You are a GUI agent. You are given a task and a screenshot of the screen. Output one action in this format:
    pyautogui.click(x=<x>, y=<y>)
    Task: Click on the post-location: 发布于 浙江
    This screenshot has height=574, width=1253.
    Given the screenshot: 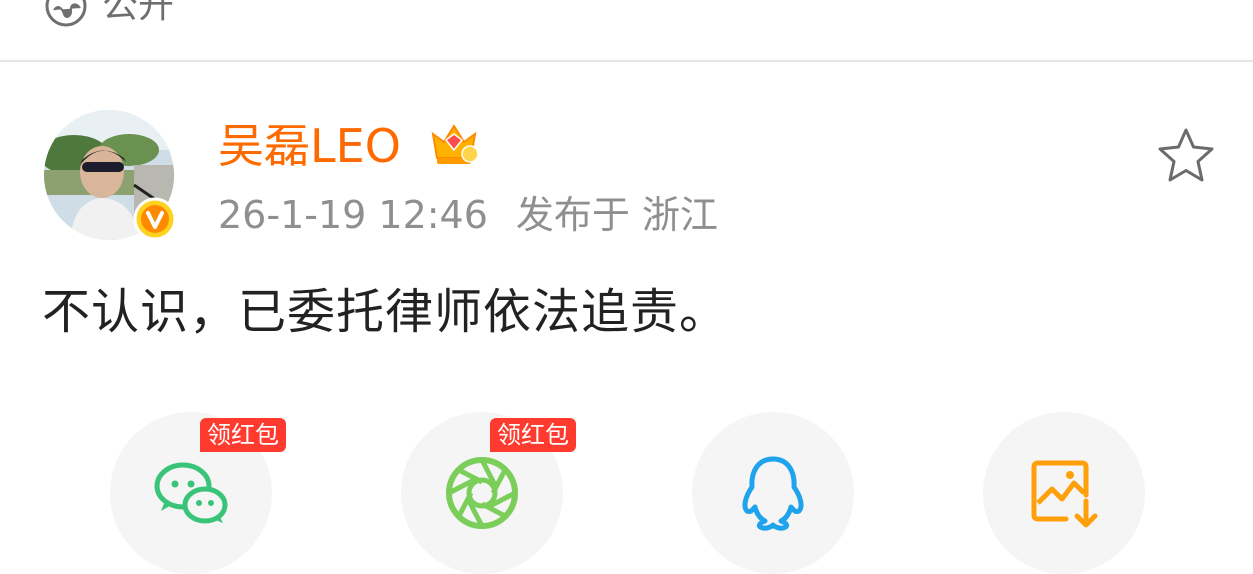 What is the action you would take?
    pyautogui.click(x=616, y=215)
    